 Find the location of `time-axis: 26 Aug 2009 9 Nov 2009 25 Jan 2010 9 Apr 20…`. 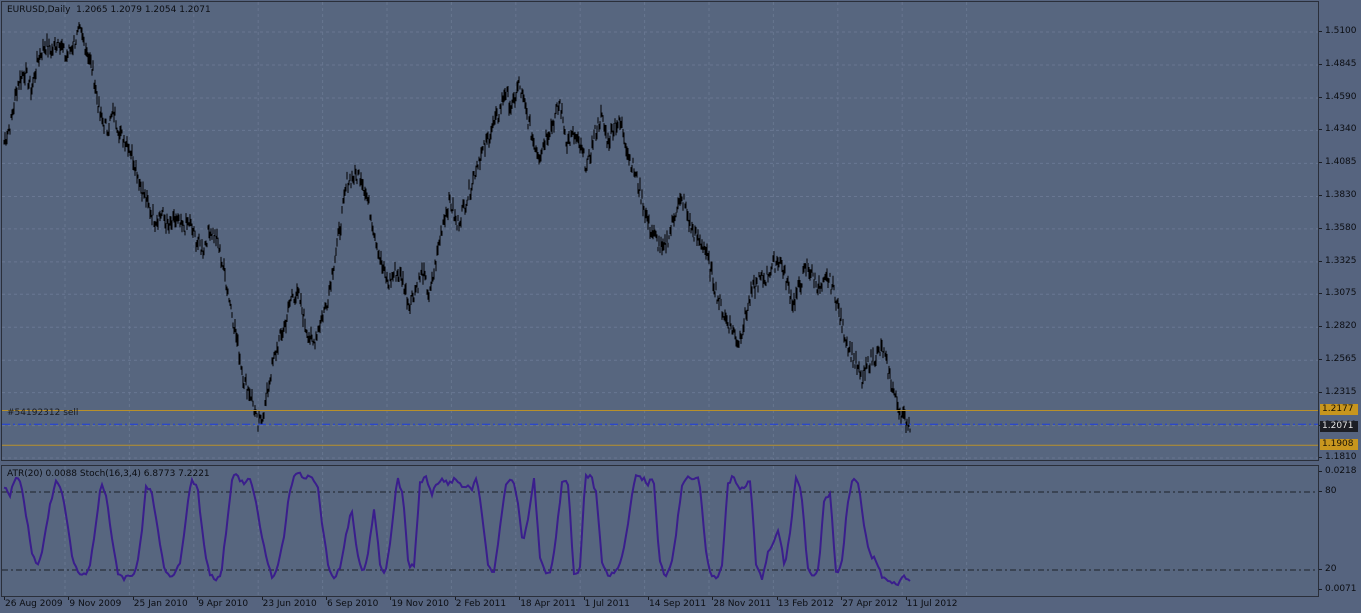

time-axis: 26 Aug 2009 9 Nov 2009 25 Jan 2010 9 Apr 20… is located at coordinates (680, 605).